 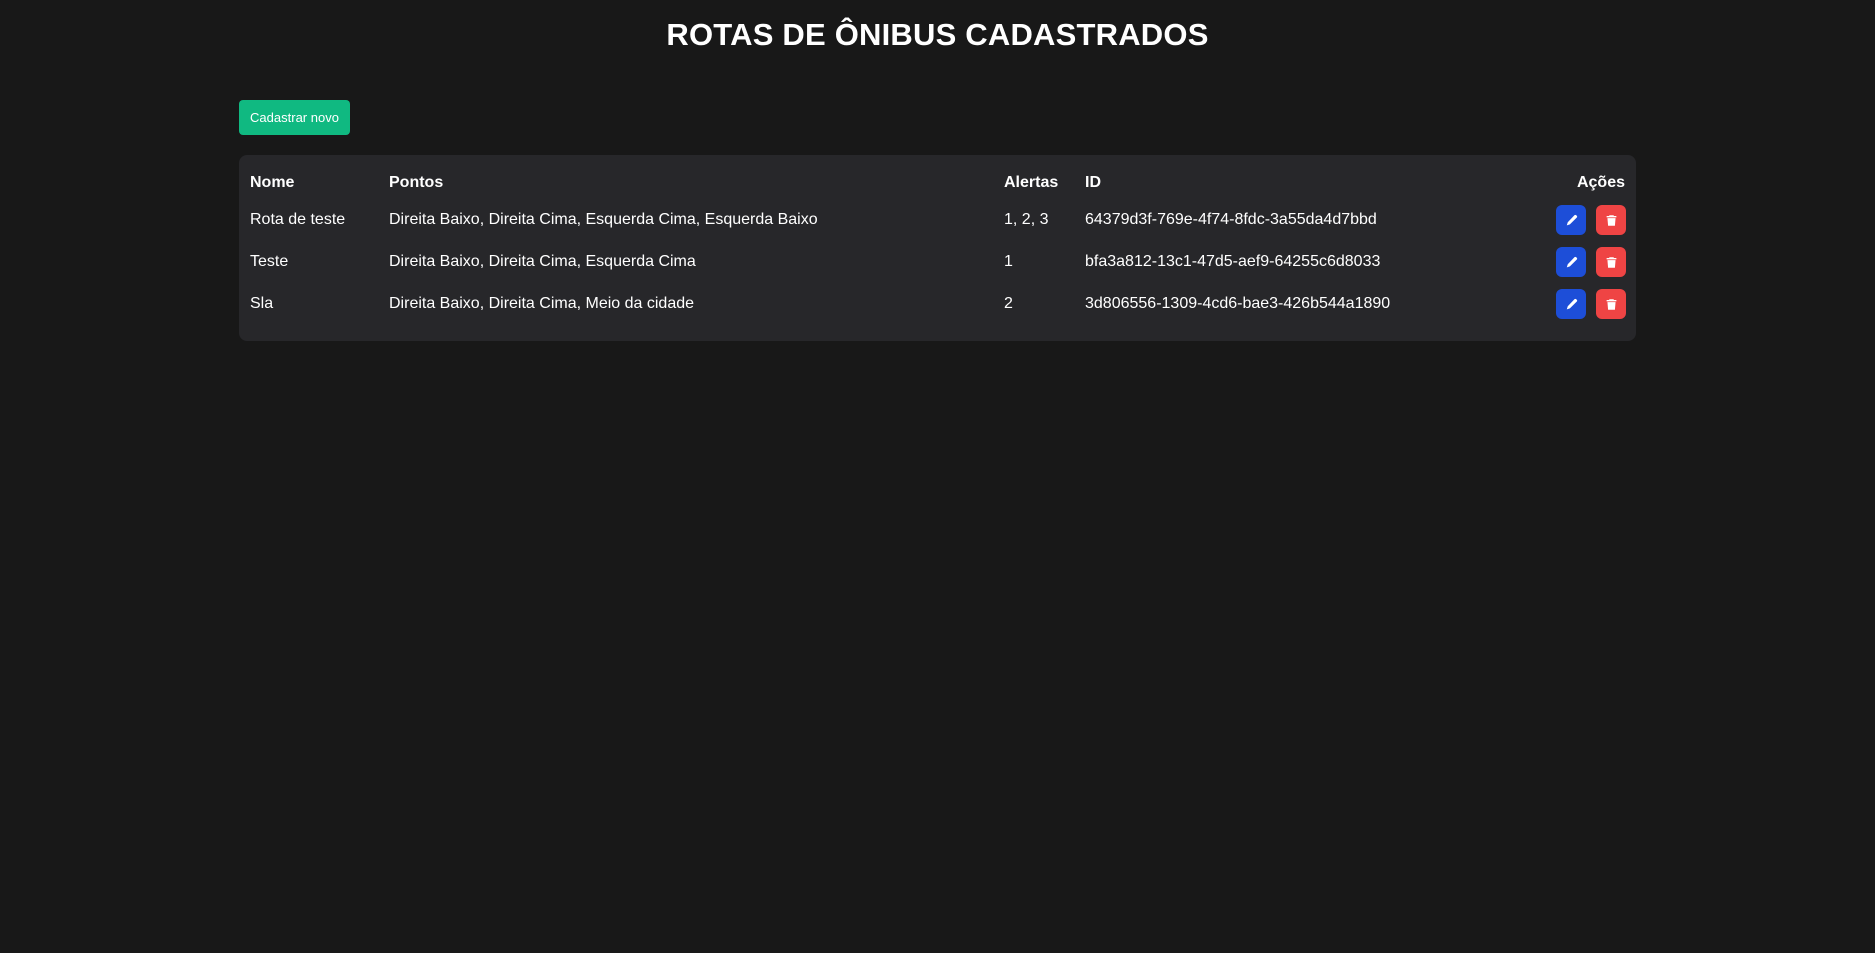 I want to click on table-header: Nome Pontos Alertas ID Ações, so click(x=937, y=183).